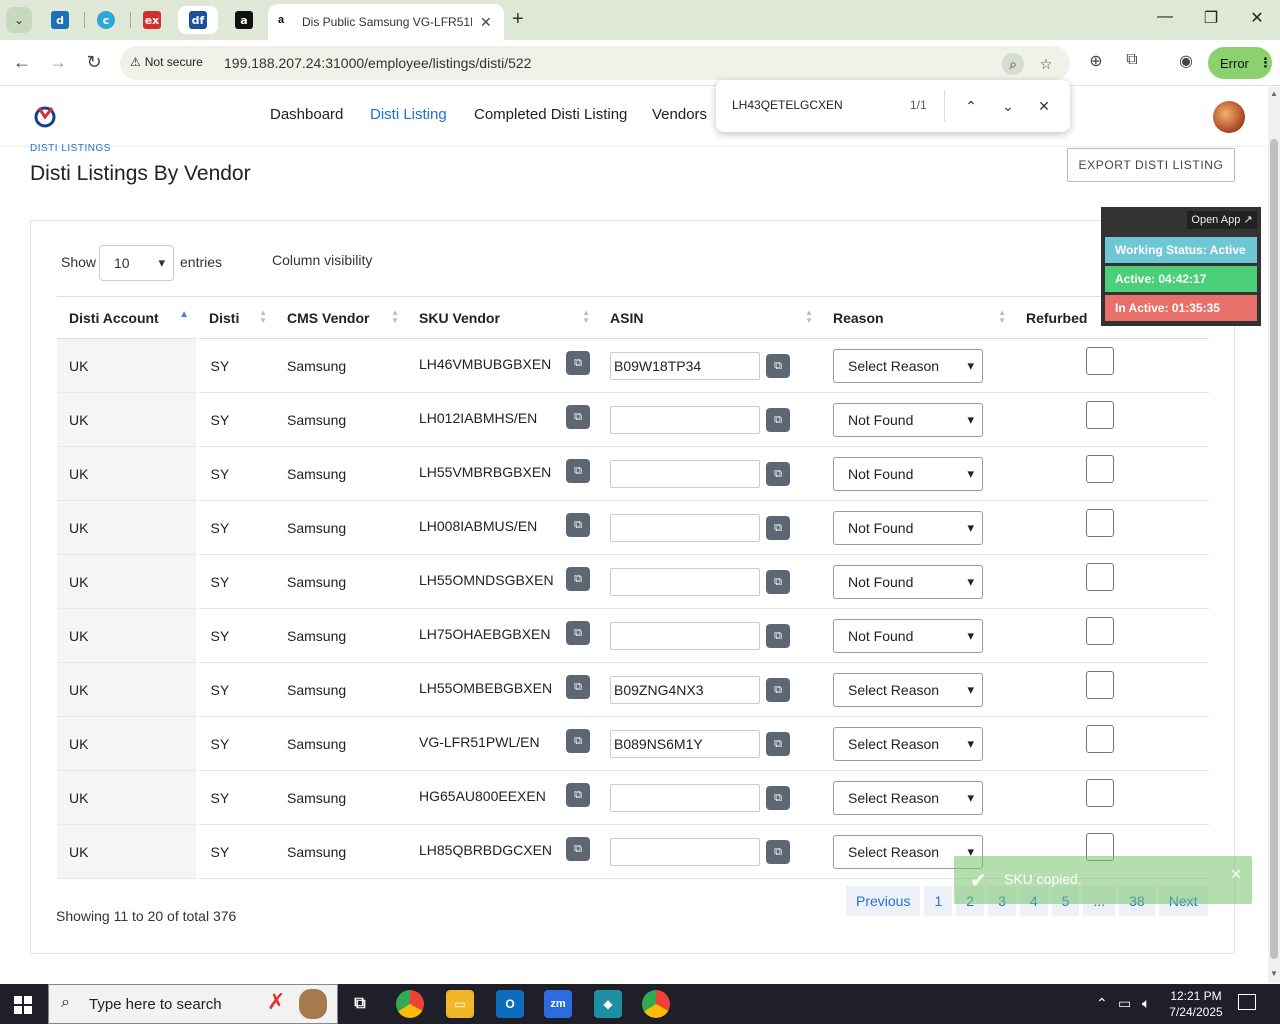 Image resolution: width=1280 pixels, height=1024 pixels. Describe the element at coordinates (510, 1004) in the screenshot. I see `outlook-icon: O` at that location.